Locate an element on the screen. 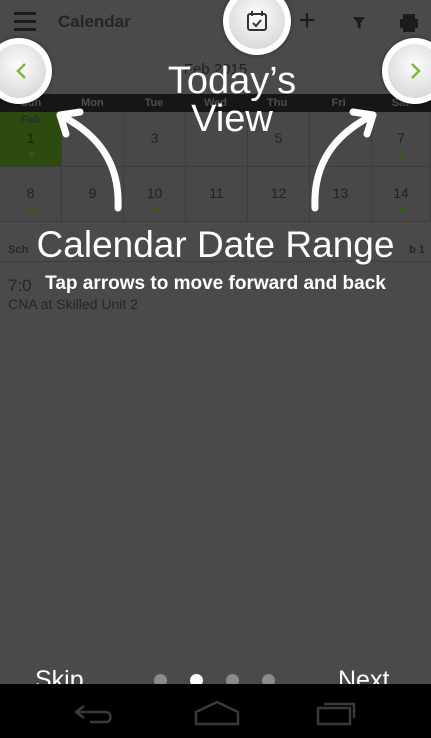 The image size is (431, 738). back-icon is located at coordinates (95, 713).